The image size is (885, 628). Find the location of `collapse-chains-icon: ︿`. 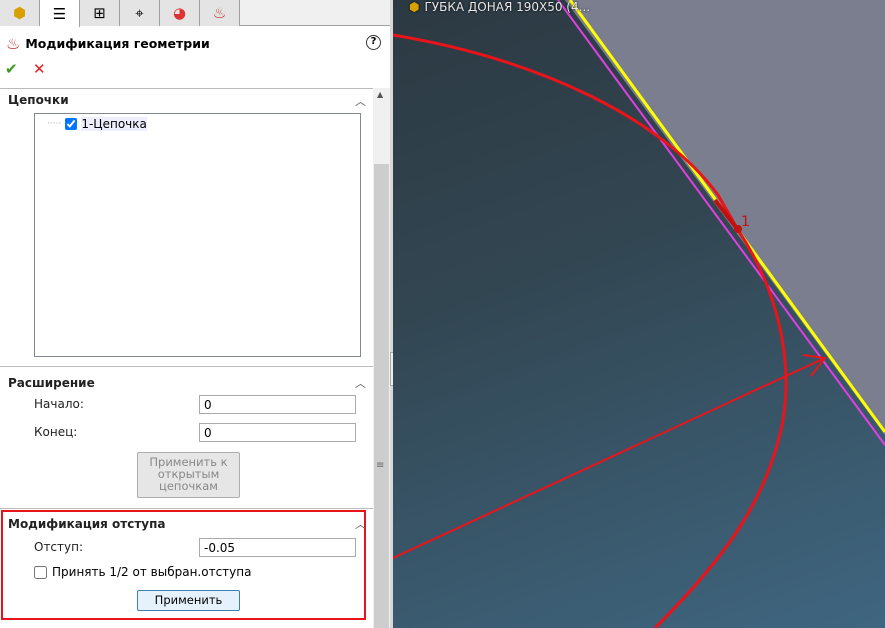

collapse-chains-icon: ︿ is located at coordinates (360, 101).